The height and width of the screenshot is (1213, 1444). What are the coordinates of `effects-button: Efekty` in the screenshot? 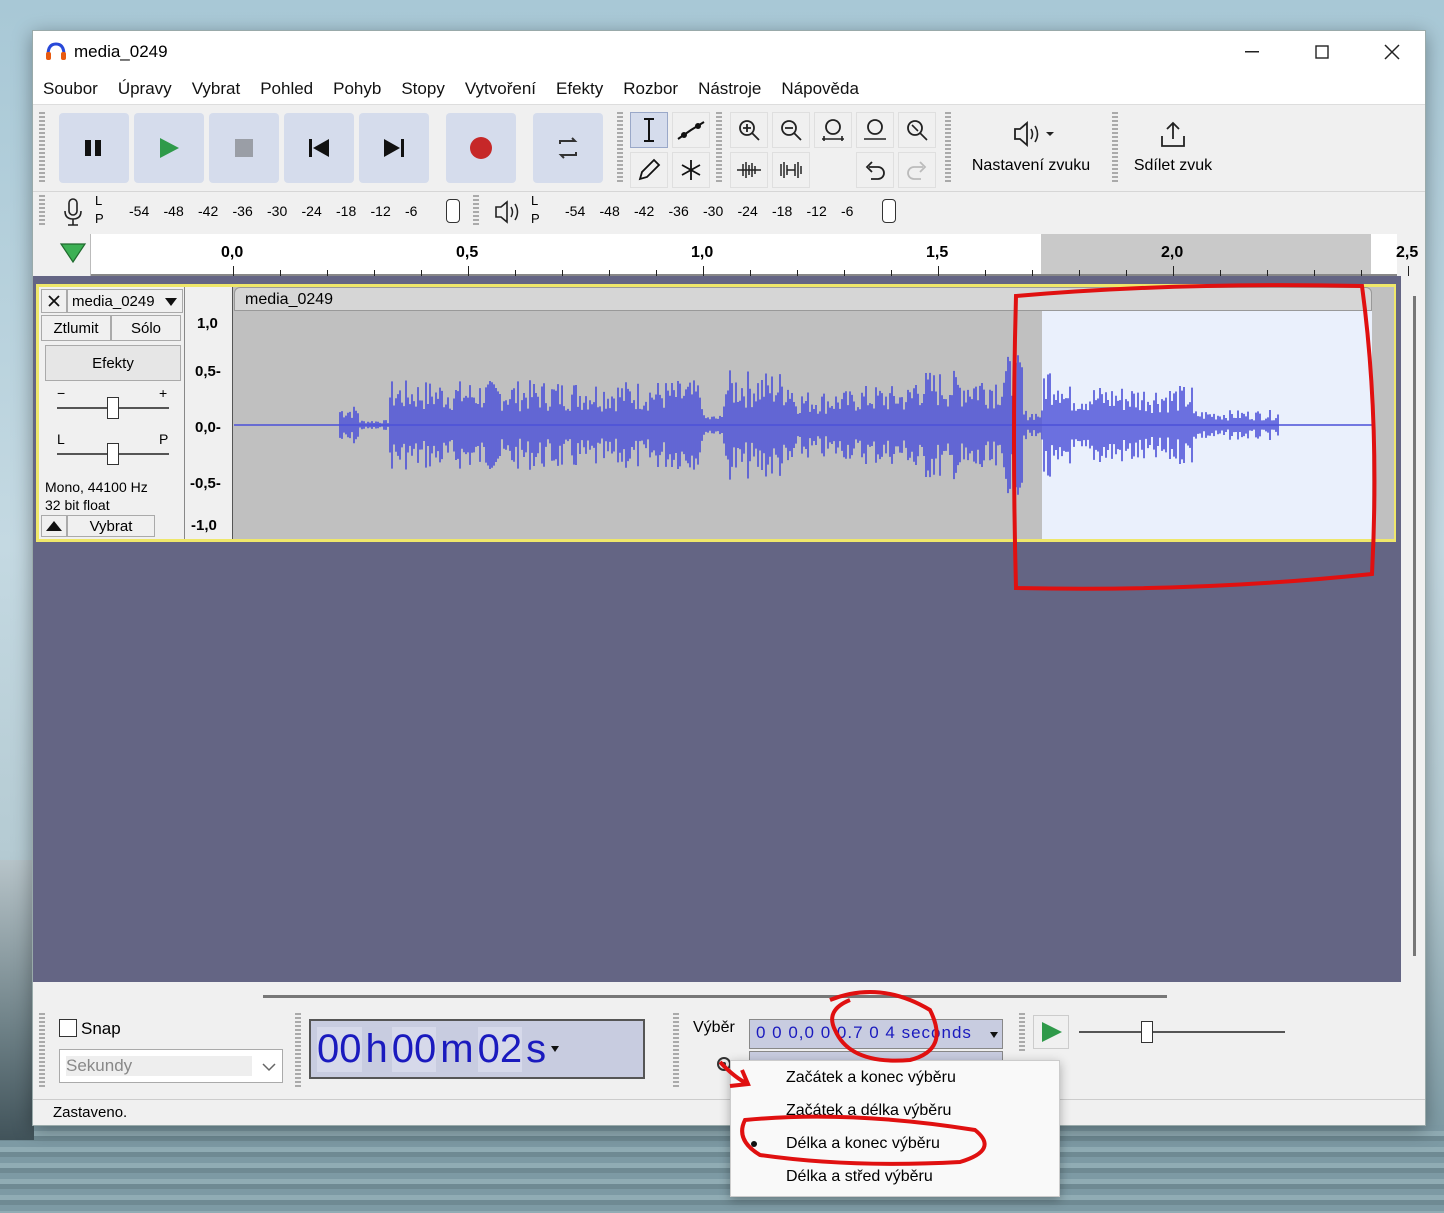 It's located at (113, 363).